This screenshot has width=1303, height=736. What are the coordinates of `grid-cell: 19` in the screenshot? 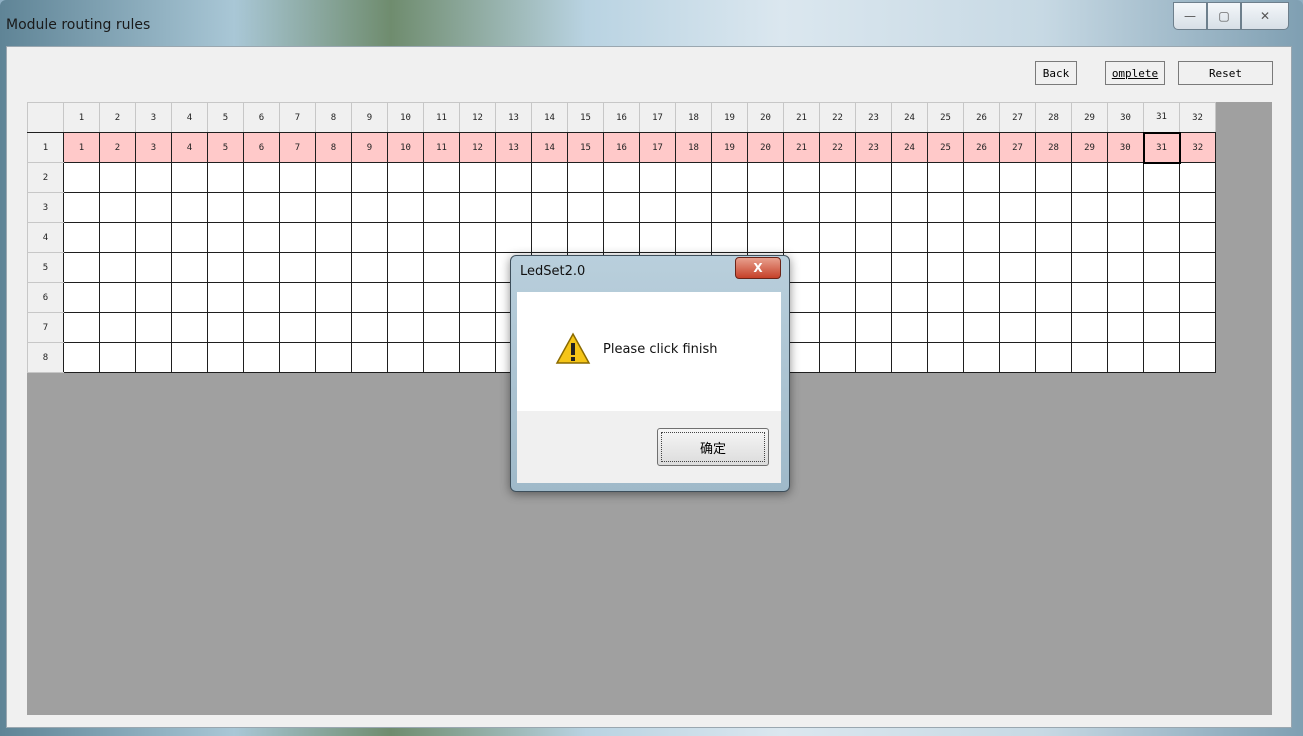 It's located at (729, 147).